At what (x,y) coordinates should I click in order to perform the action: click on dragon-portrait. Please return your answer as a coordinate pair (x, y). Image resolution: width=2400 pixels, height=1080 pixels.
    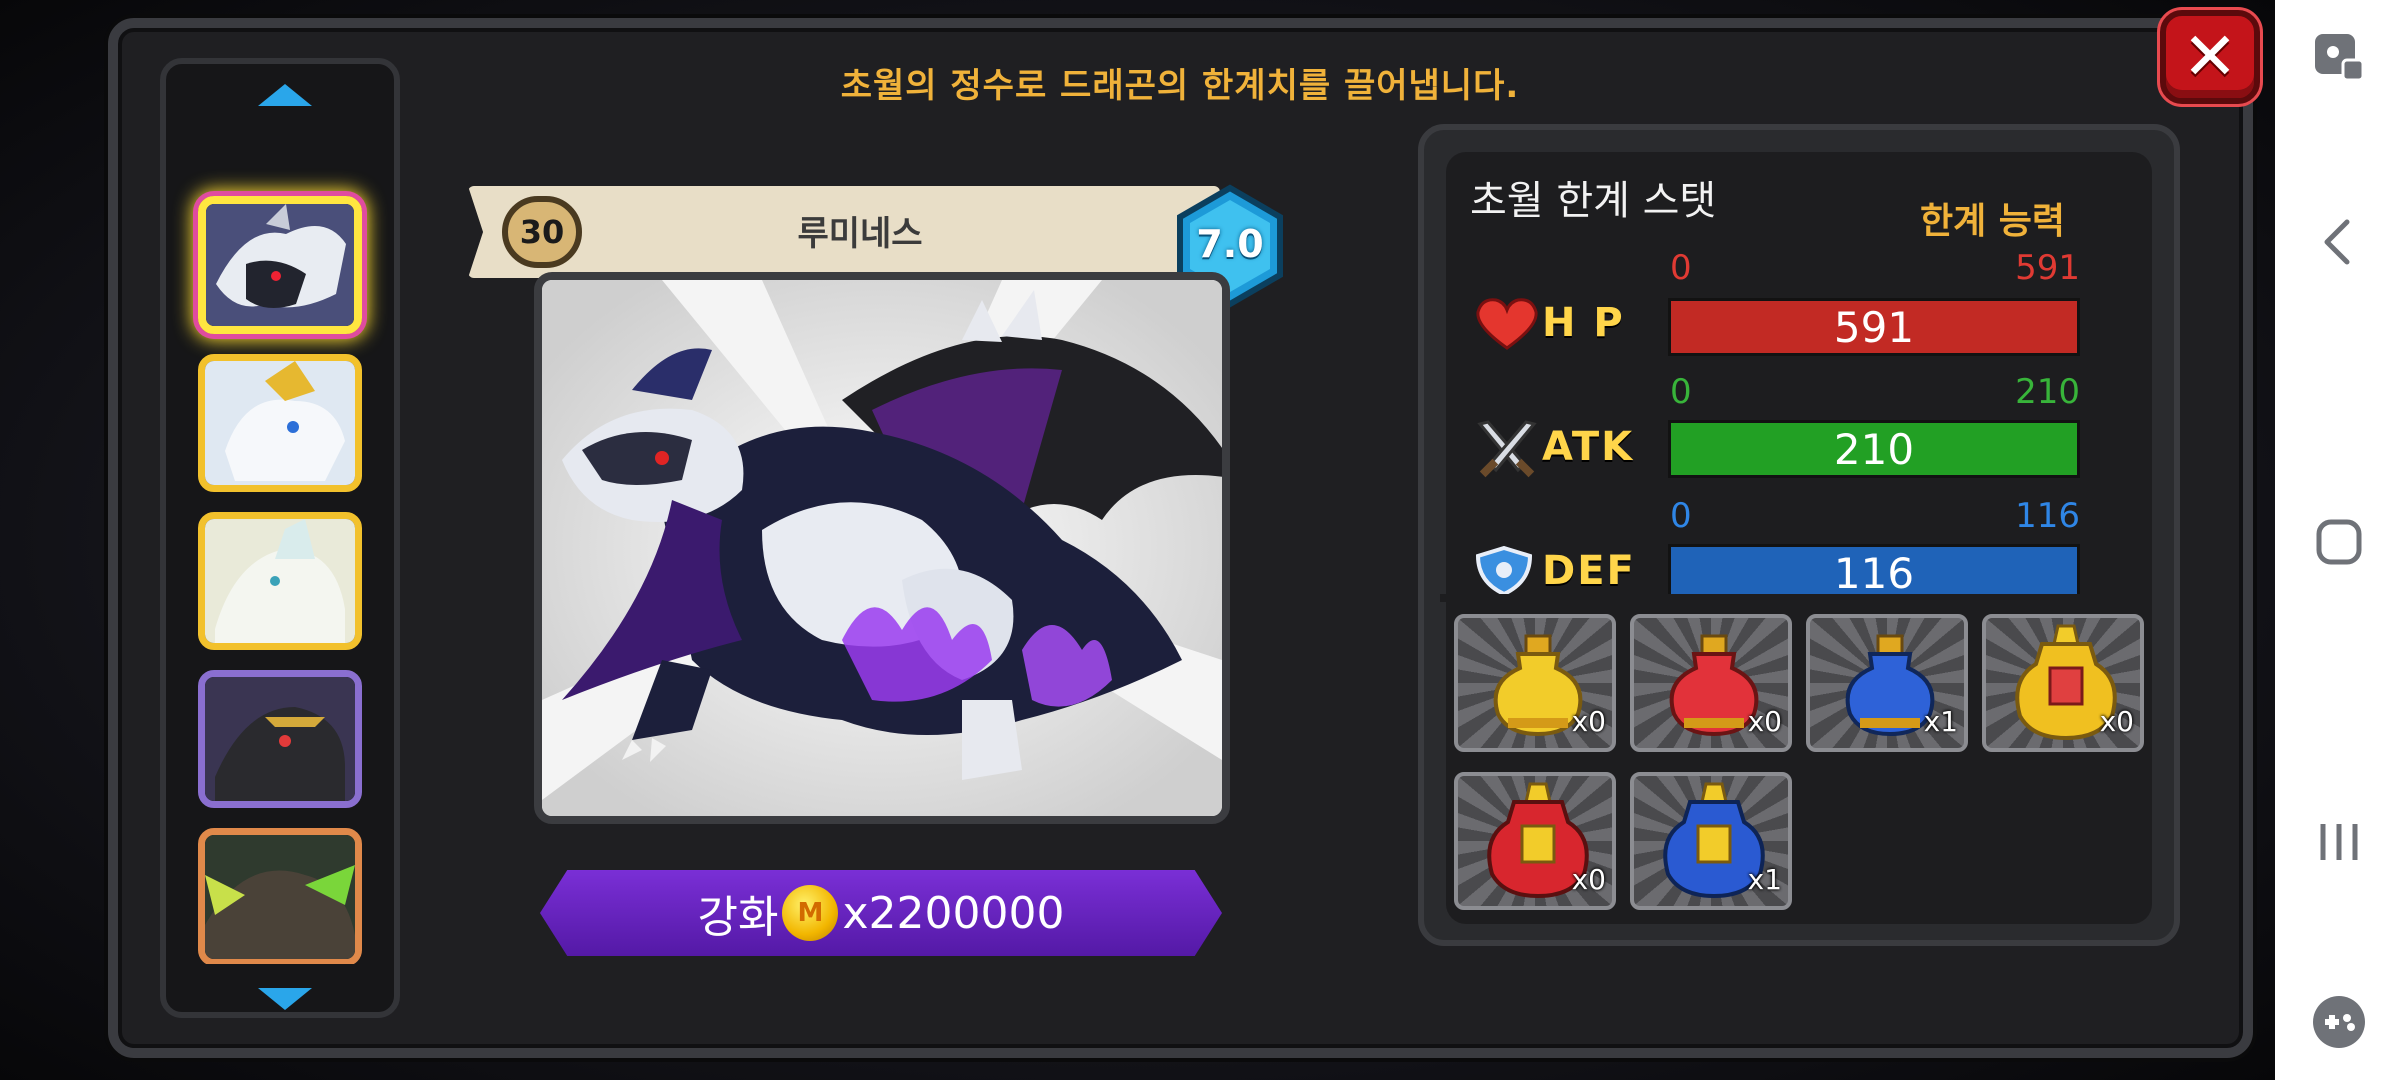
    Looking at the image, I should click on (882, 548).